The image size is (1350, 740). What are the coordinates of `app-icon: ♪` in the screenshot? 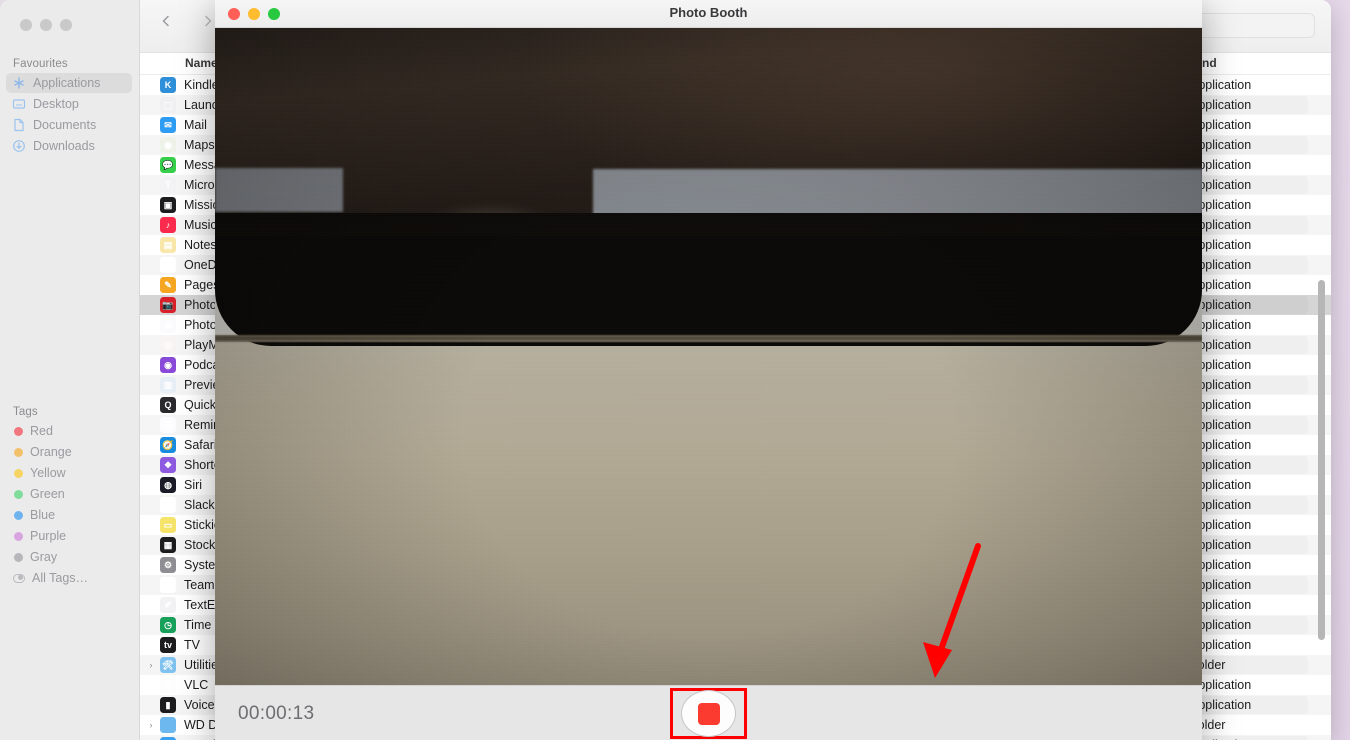 It's located at (168, 225).